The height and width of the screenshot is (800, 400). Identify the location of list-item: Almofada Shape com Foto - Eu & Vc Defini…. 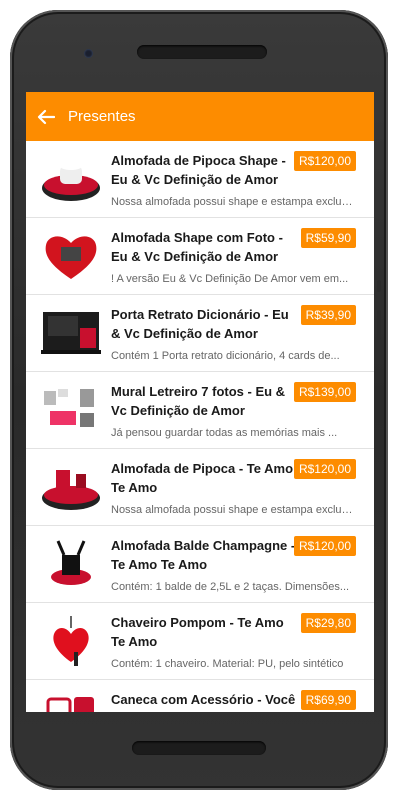
(200, 256).